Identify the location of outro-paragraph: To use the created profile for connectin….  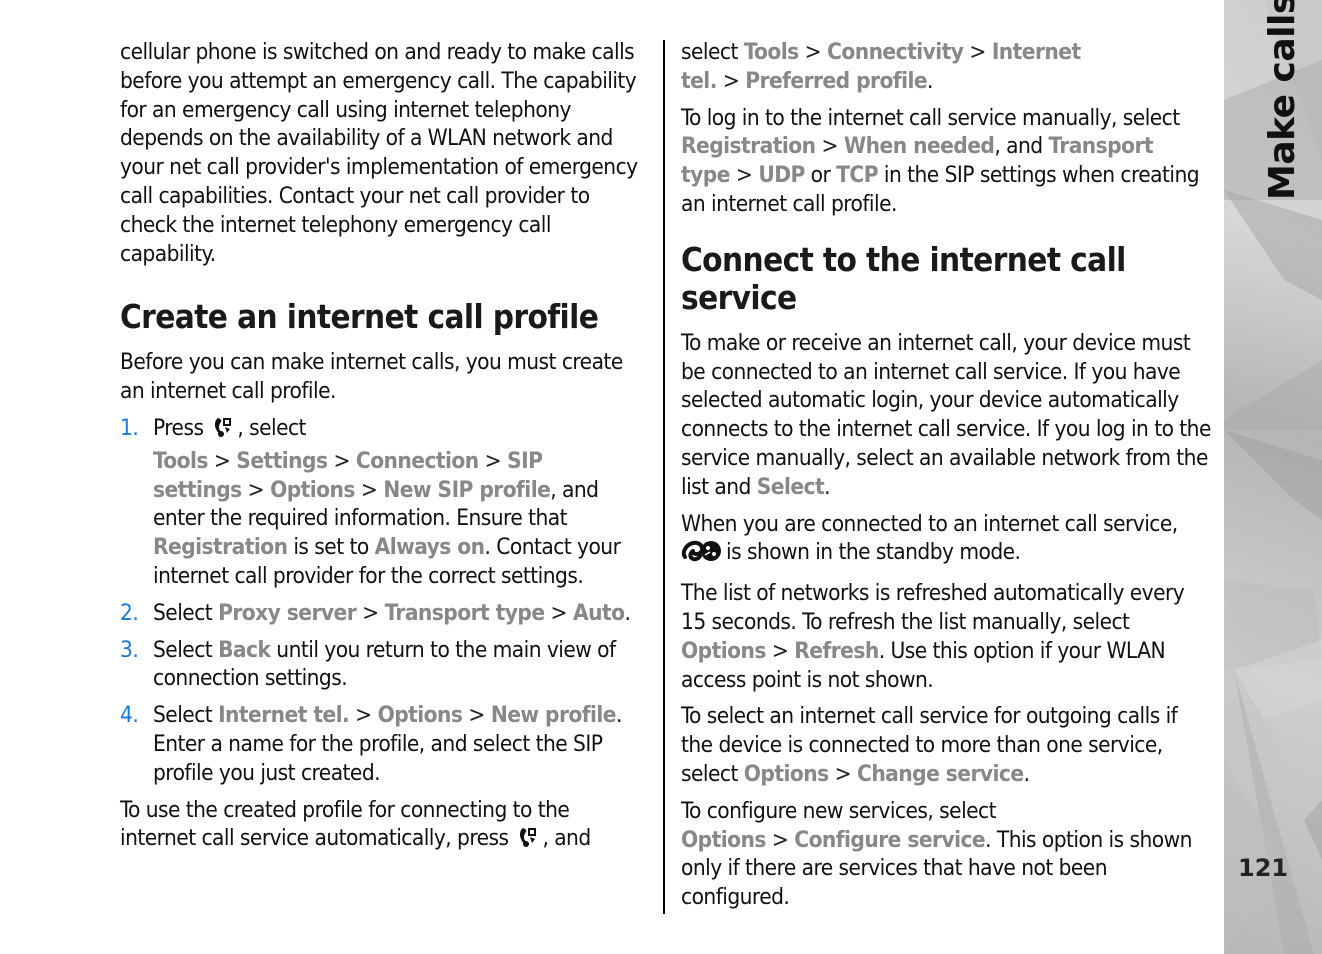
(385, 827).